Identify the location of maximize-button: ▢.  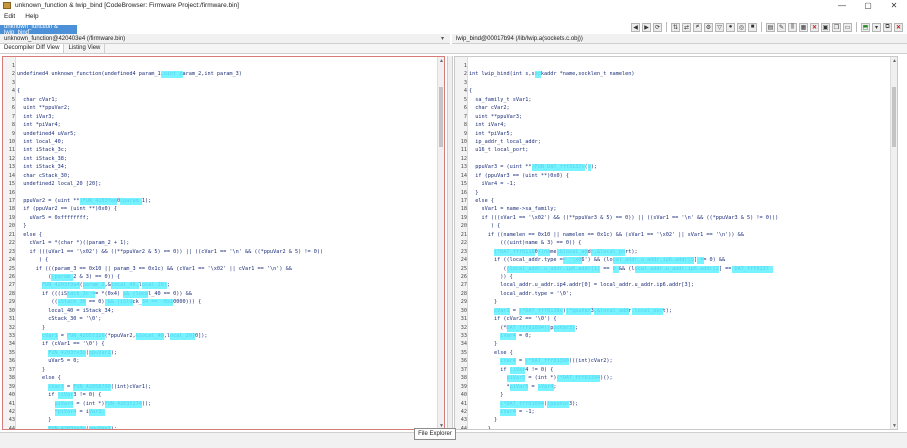
(868, 5).